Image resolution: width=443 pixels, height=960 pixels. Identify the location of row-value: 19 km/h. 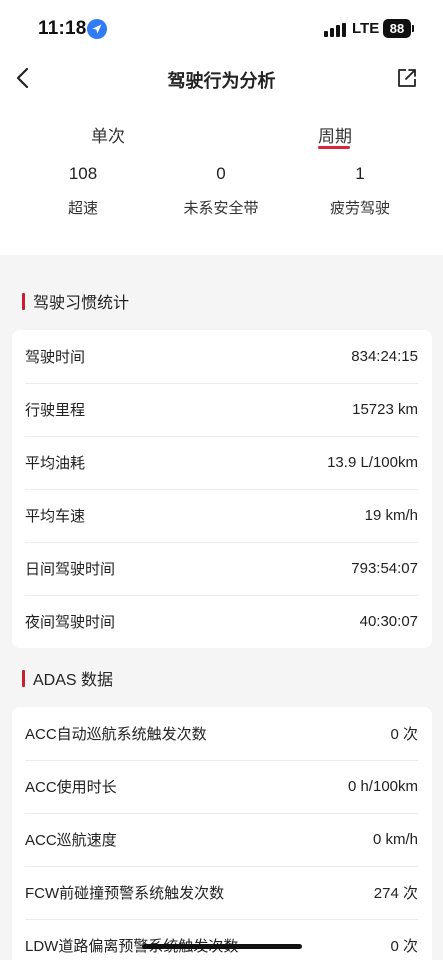
(391, 515).